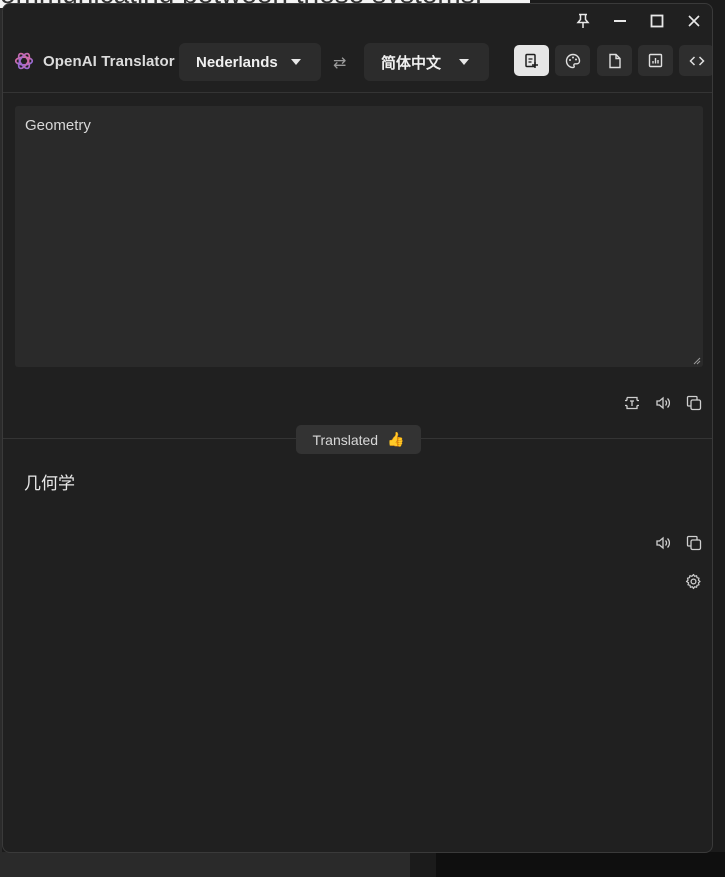 The width and height of the screenshot is (725, 877). I want to click on result-toolbar, so click(678, 543).